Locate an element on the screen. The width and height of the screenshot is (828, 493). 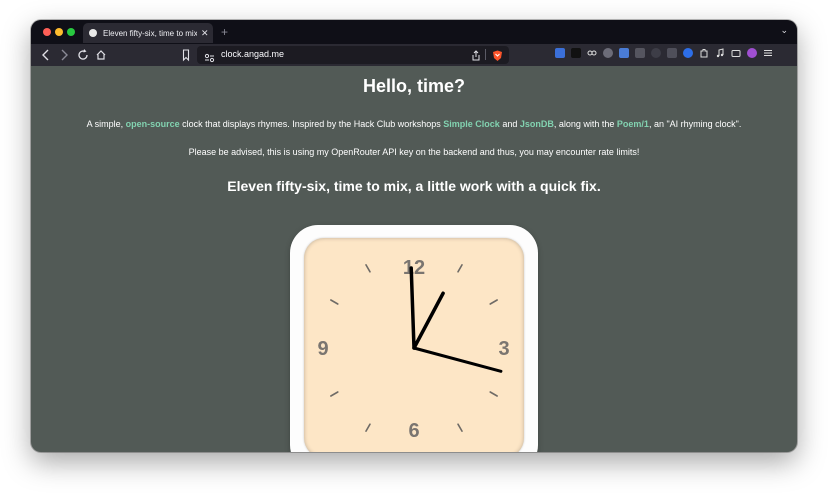
navigation-toolbar: clock.angad.me is located at coordinates (414, 55).